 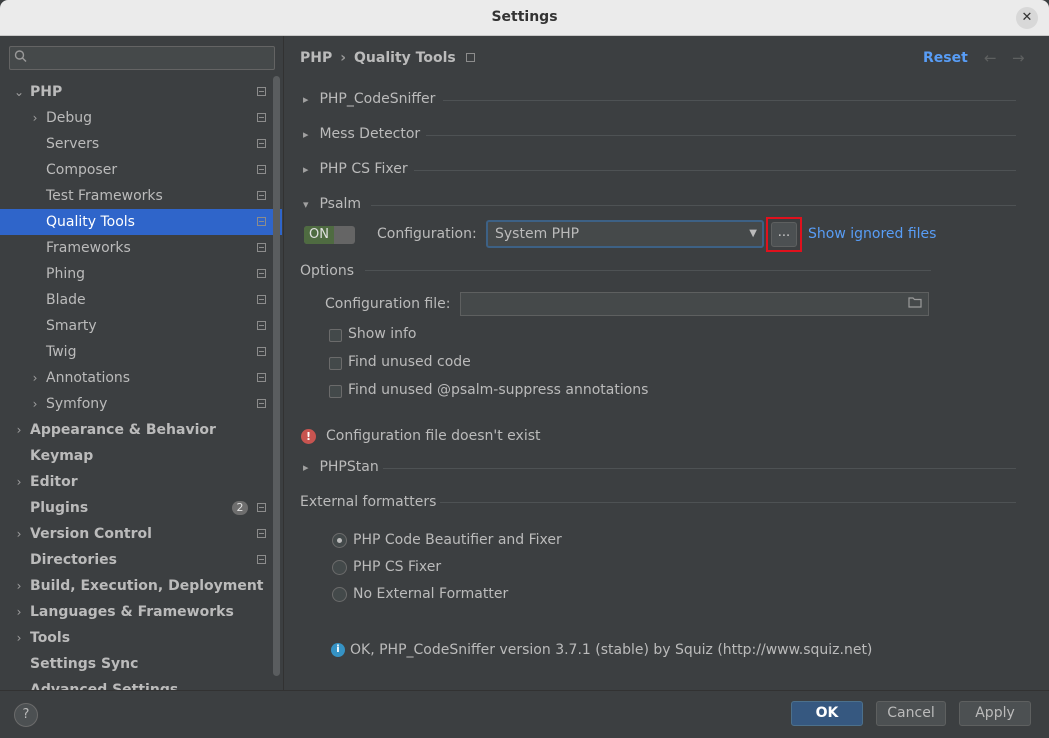 I want to click on breadcrumb: PHP › Quality Tools, so click(x=387, y=58).